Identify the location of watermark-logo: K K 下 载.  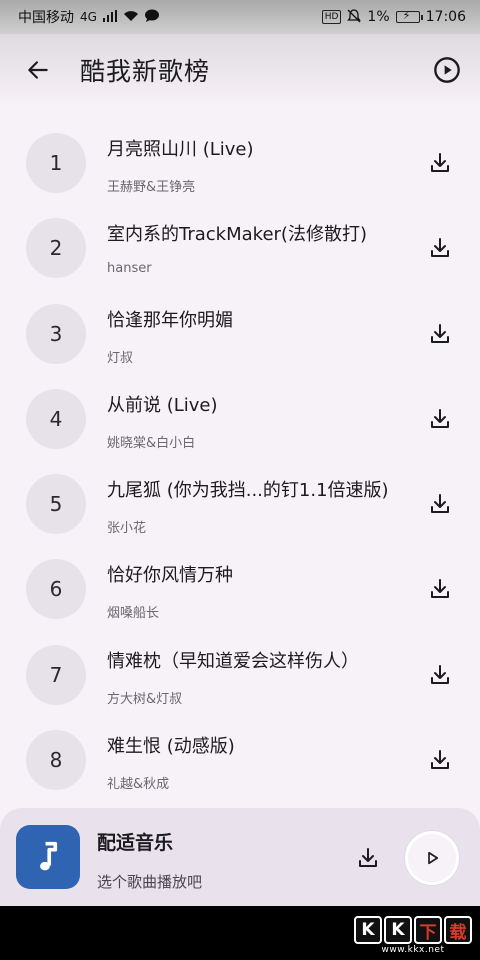
(413, 930).